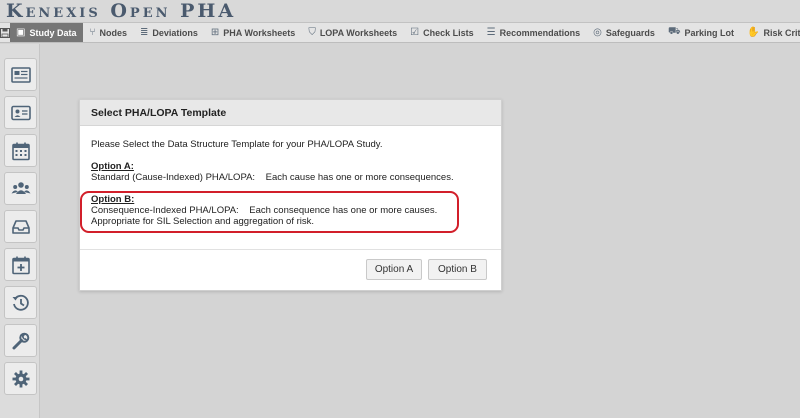  What do you see at coordinates (709, 32) in the screenshot?
I see `tab-label: Parking Lot` at bounding box center [709, 32].